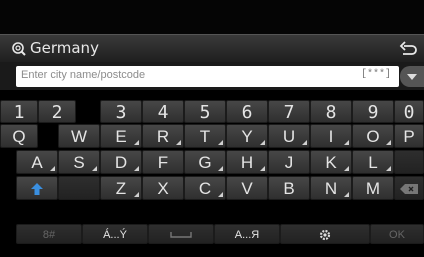 This screenshot has height=257, width=424. What do you see at coordinates (408, 49) in the screenshot?
I see `back-arrow-icon` at bounding box center [408, 49].